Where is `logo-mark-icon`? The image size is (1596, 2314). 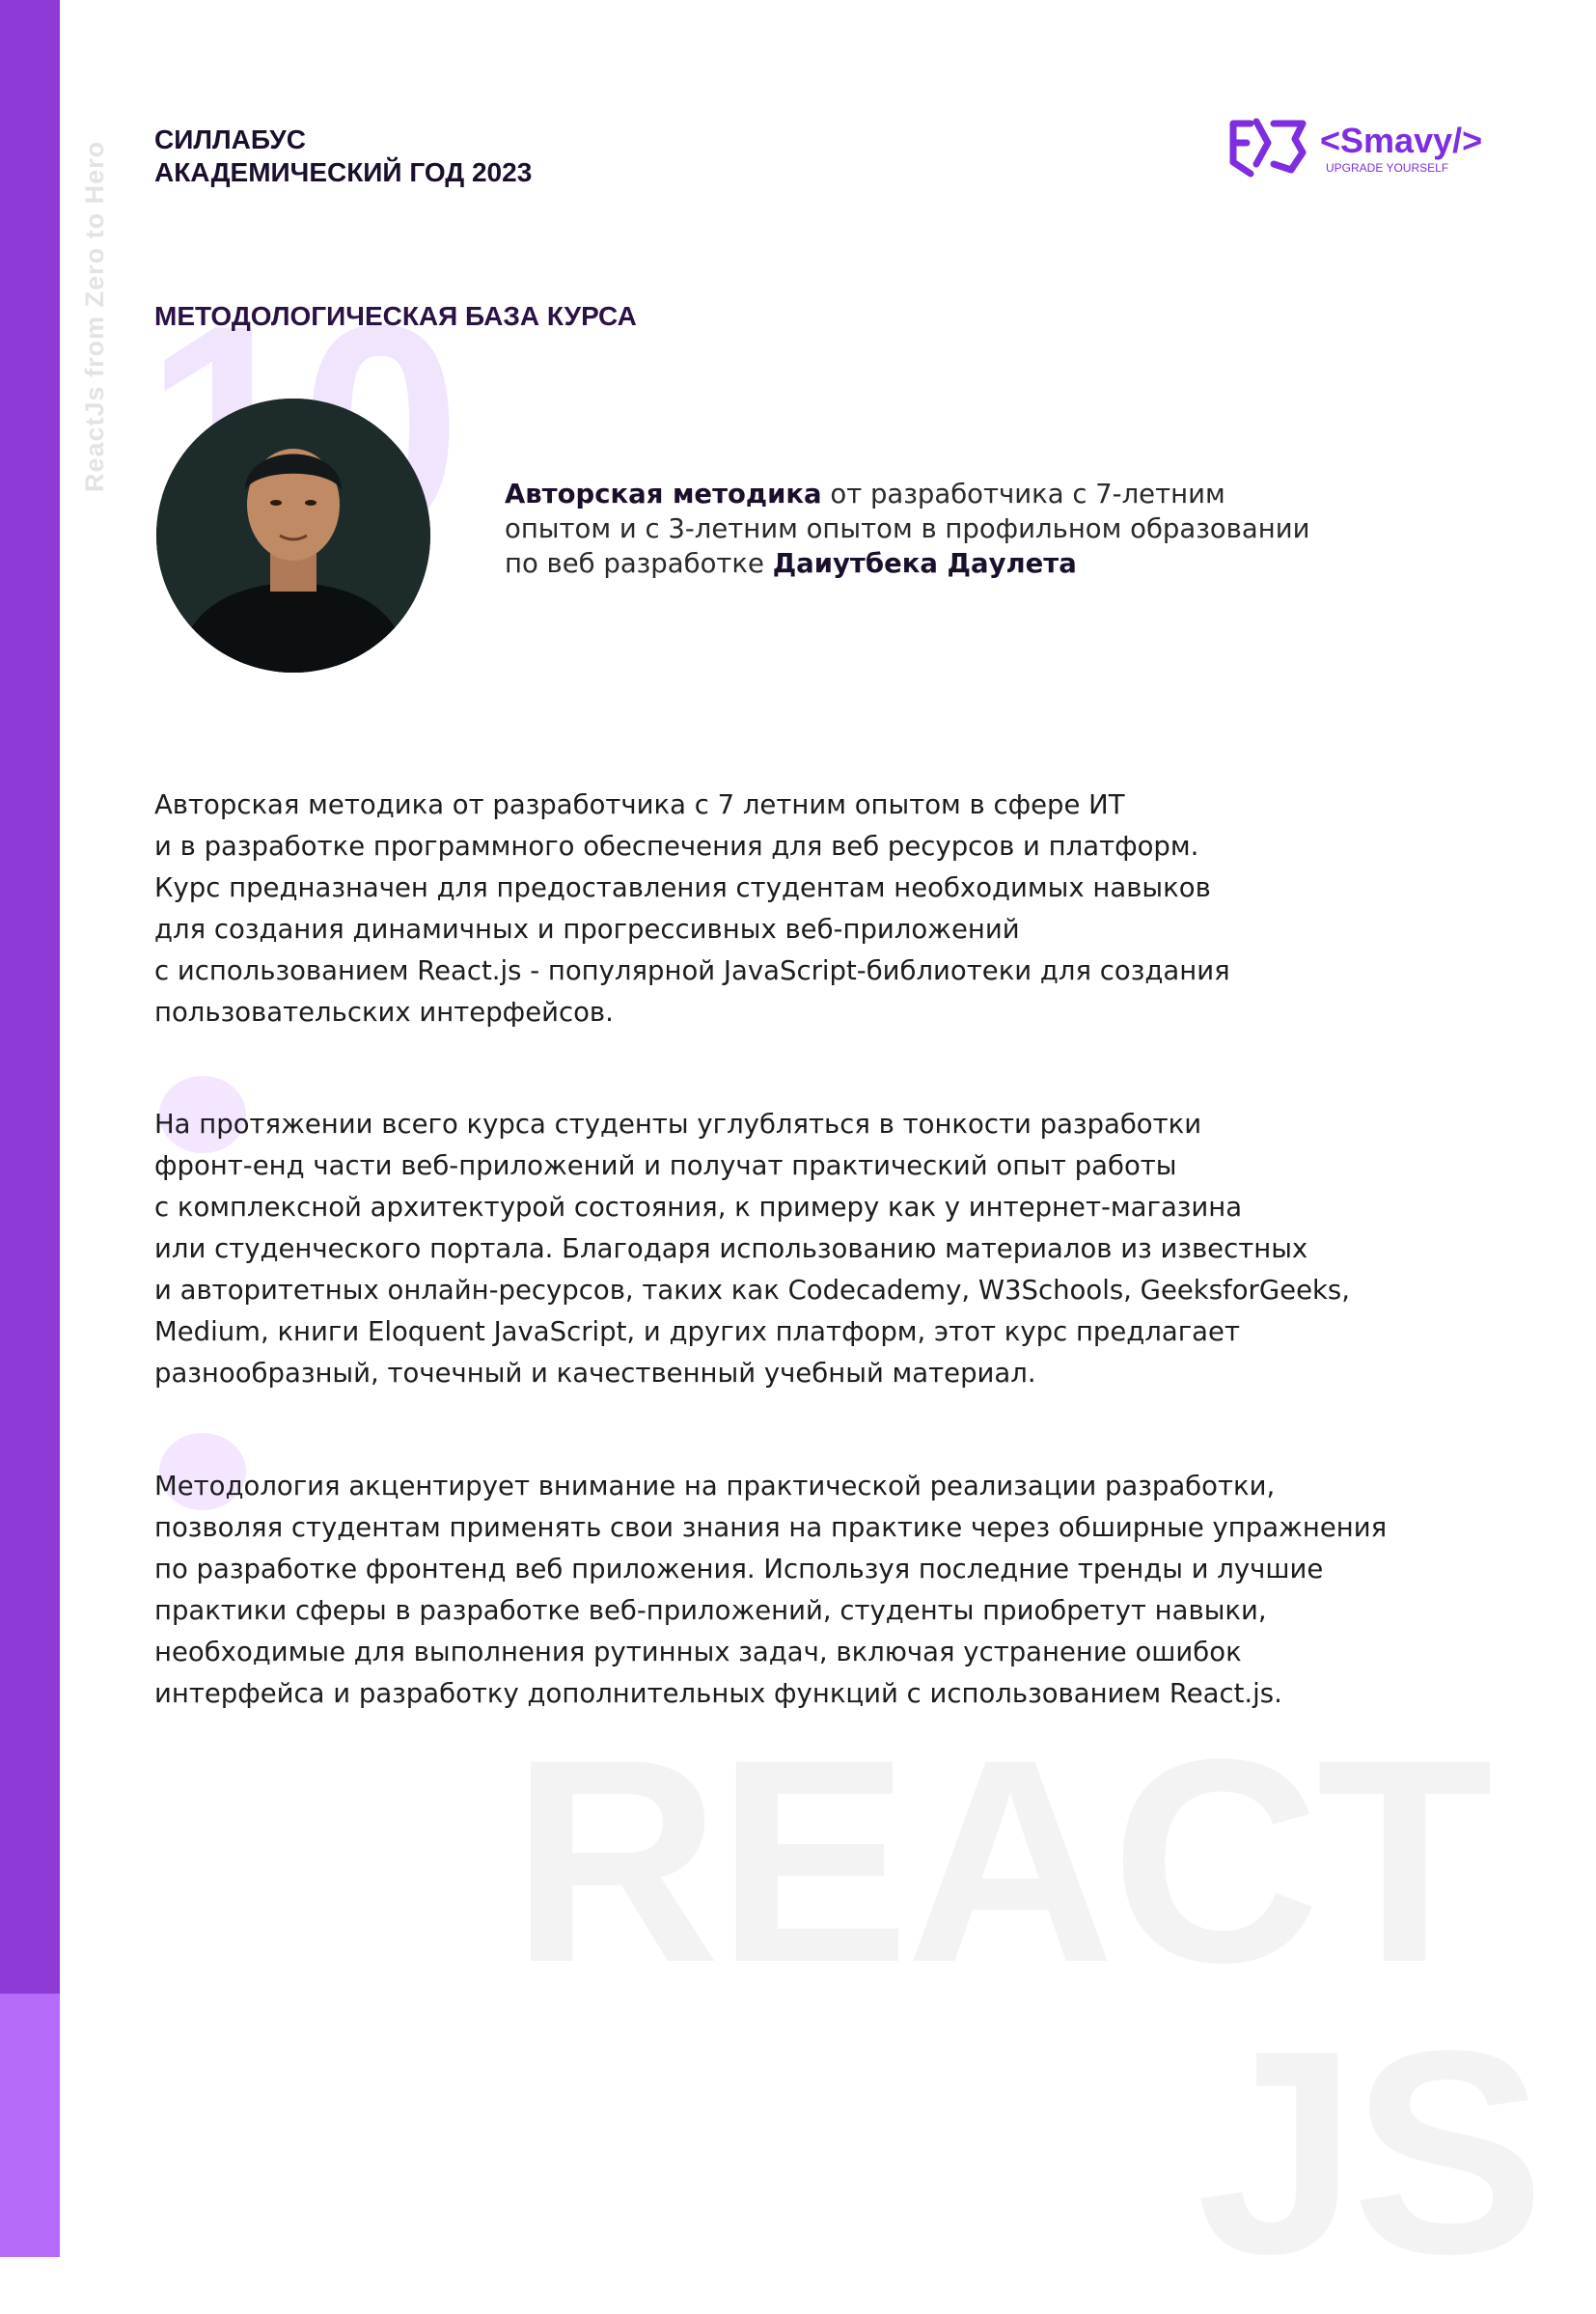
logo-mark-icon is located at coordinates (1268, 148).